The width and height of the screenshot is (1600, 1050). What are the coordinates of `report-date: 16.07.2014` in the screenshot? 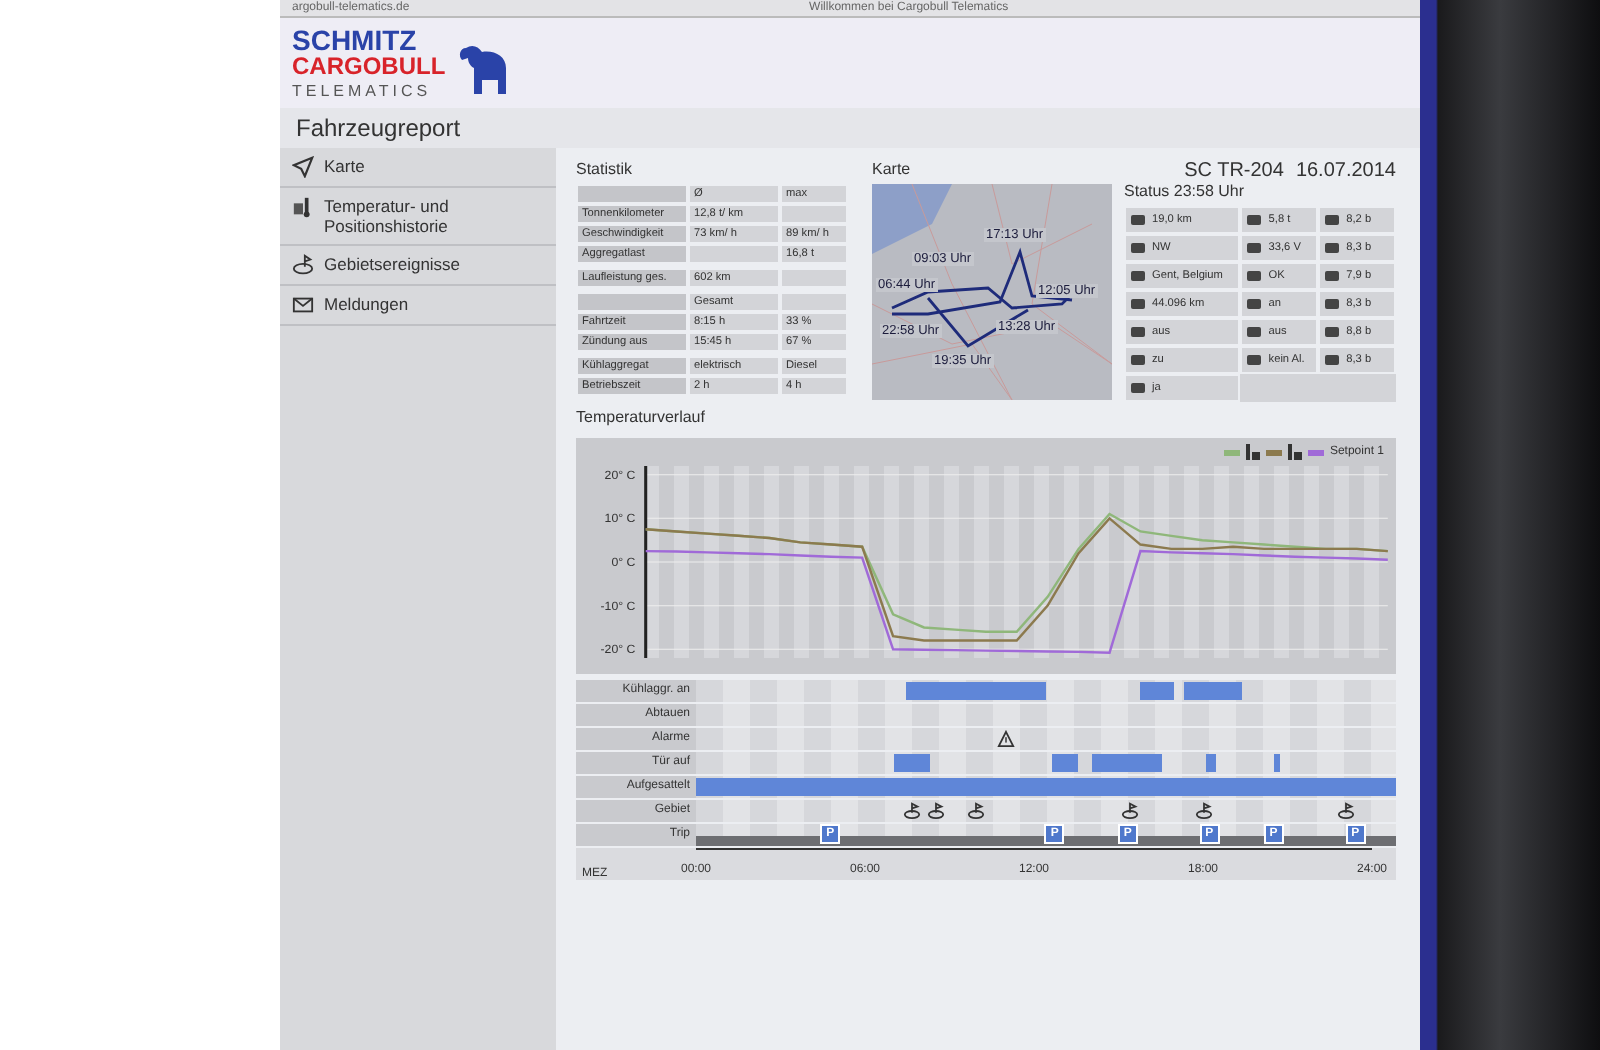 It's located at (1345, 171).